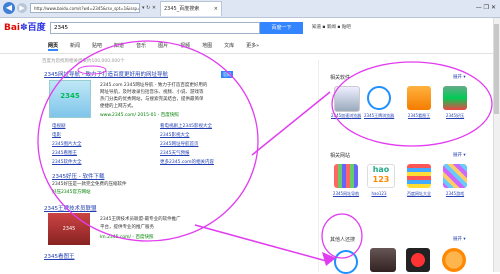  I want to click on result-url: 好压2345官方网站, so click(71, 192).